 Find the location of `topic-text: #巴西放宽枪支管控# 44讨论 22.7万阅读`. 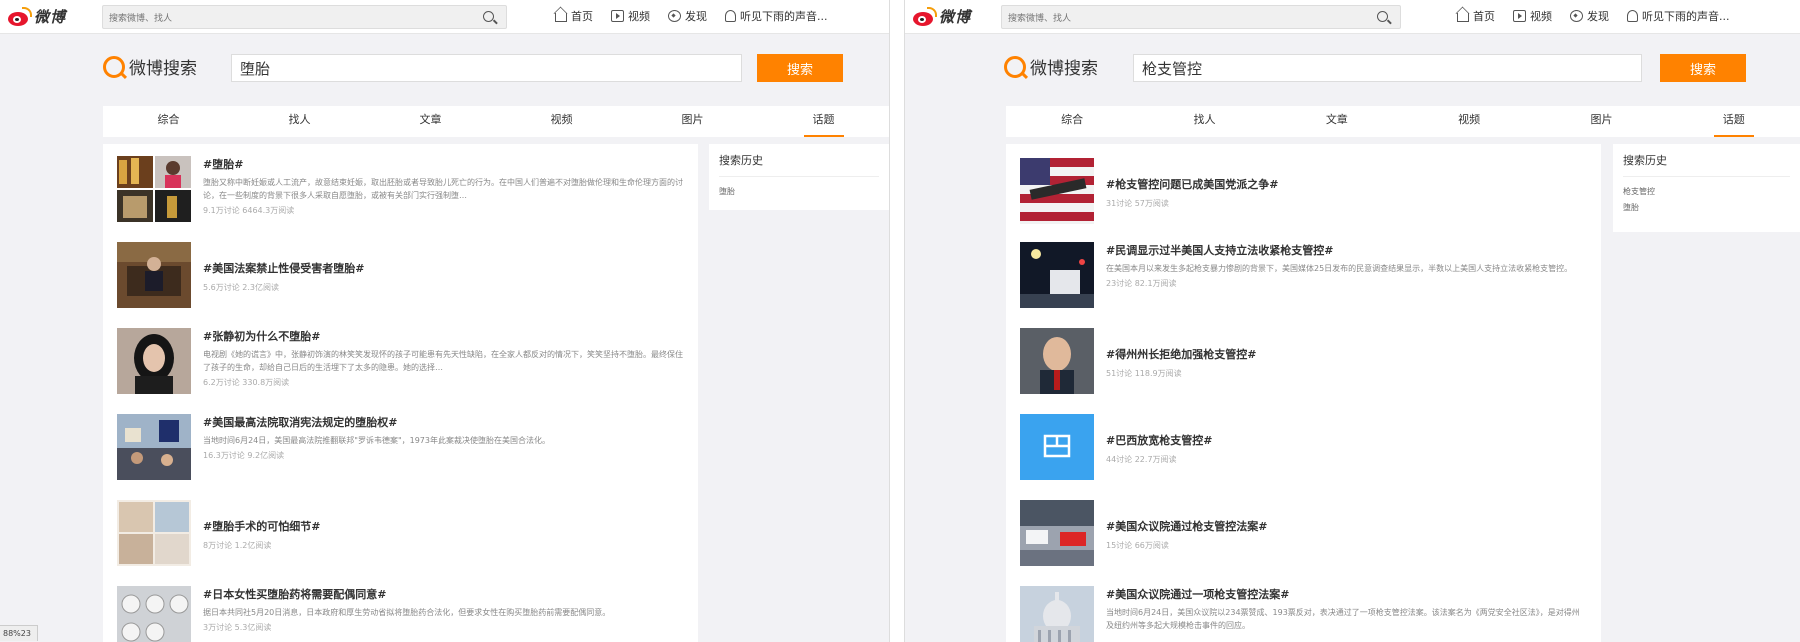

topic-text: #巴西放宽枪支管控# 44讨论 22.7万阅读 is located at coordinates (1346, 448).